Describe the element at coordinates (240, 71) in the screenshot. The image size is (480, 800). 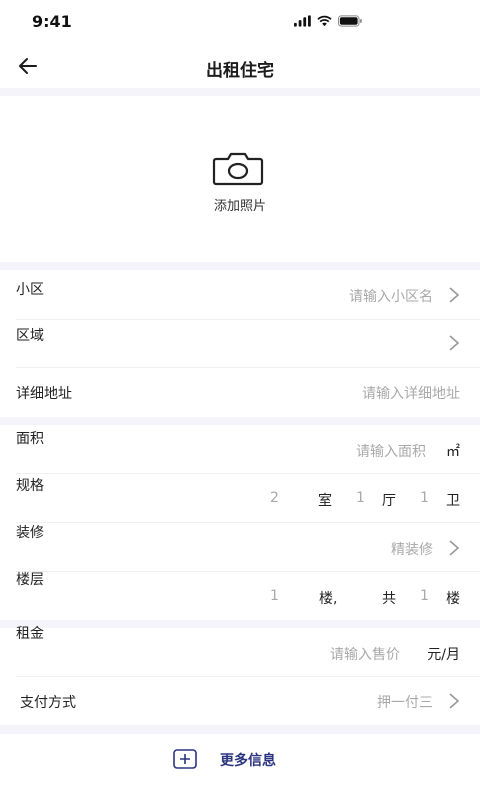
I see `page-title: 出租住宅` at that location.